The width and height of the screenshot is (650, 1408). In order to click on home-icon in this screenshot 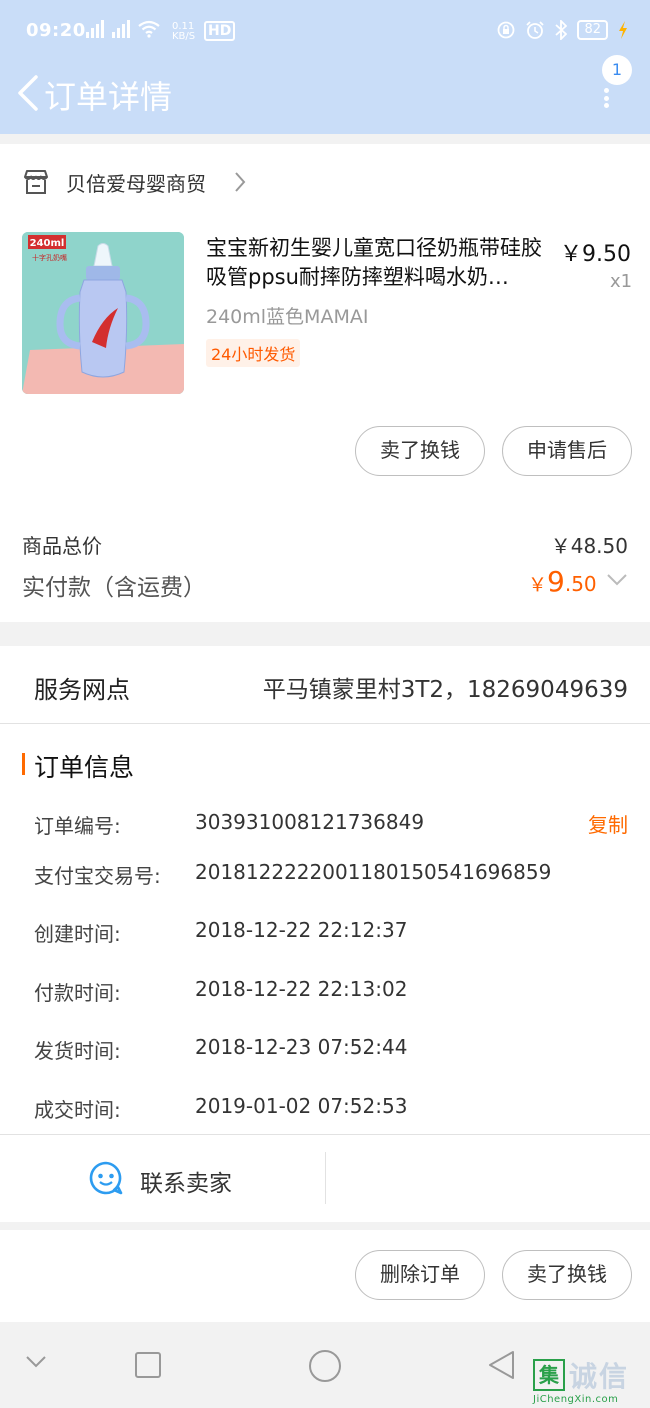, I will do `click(325, 1366)`.